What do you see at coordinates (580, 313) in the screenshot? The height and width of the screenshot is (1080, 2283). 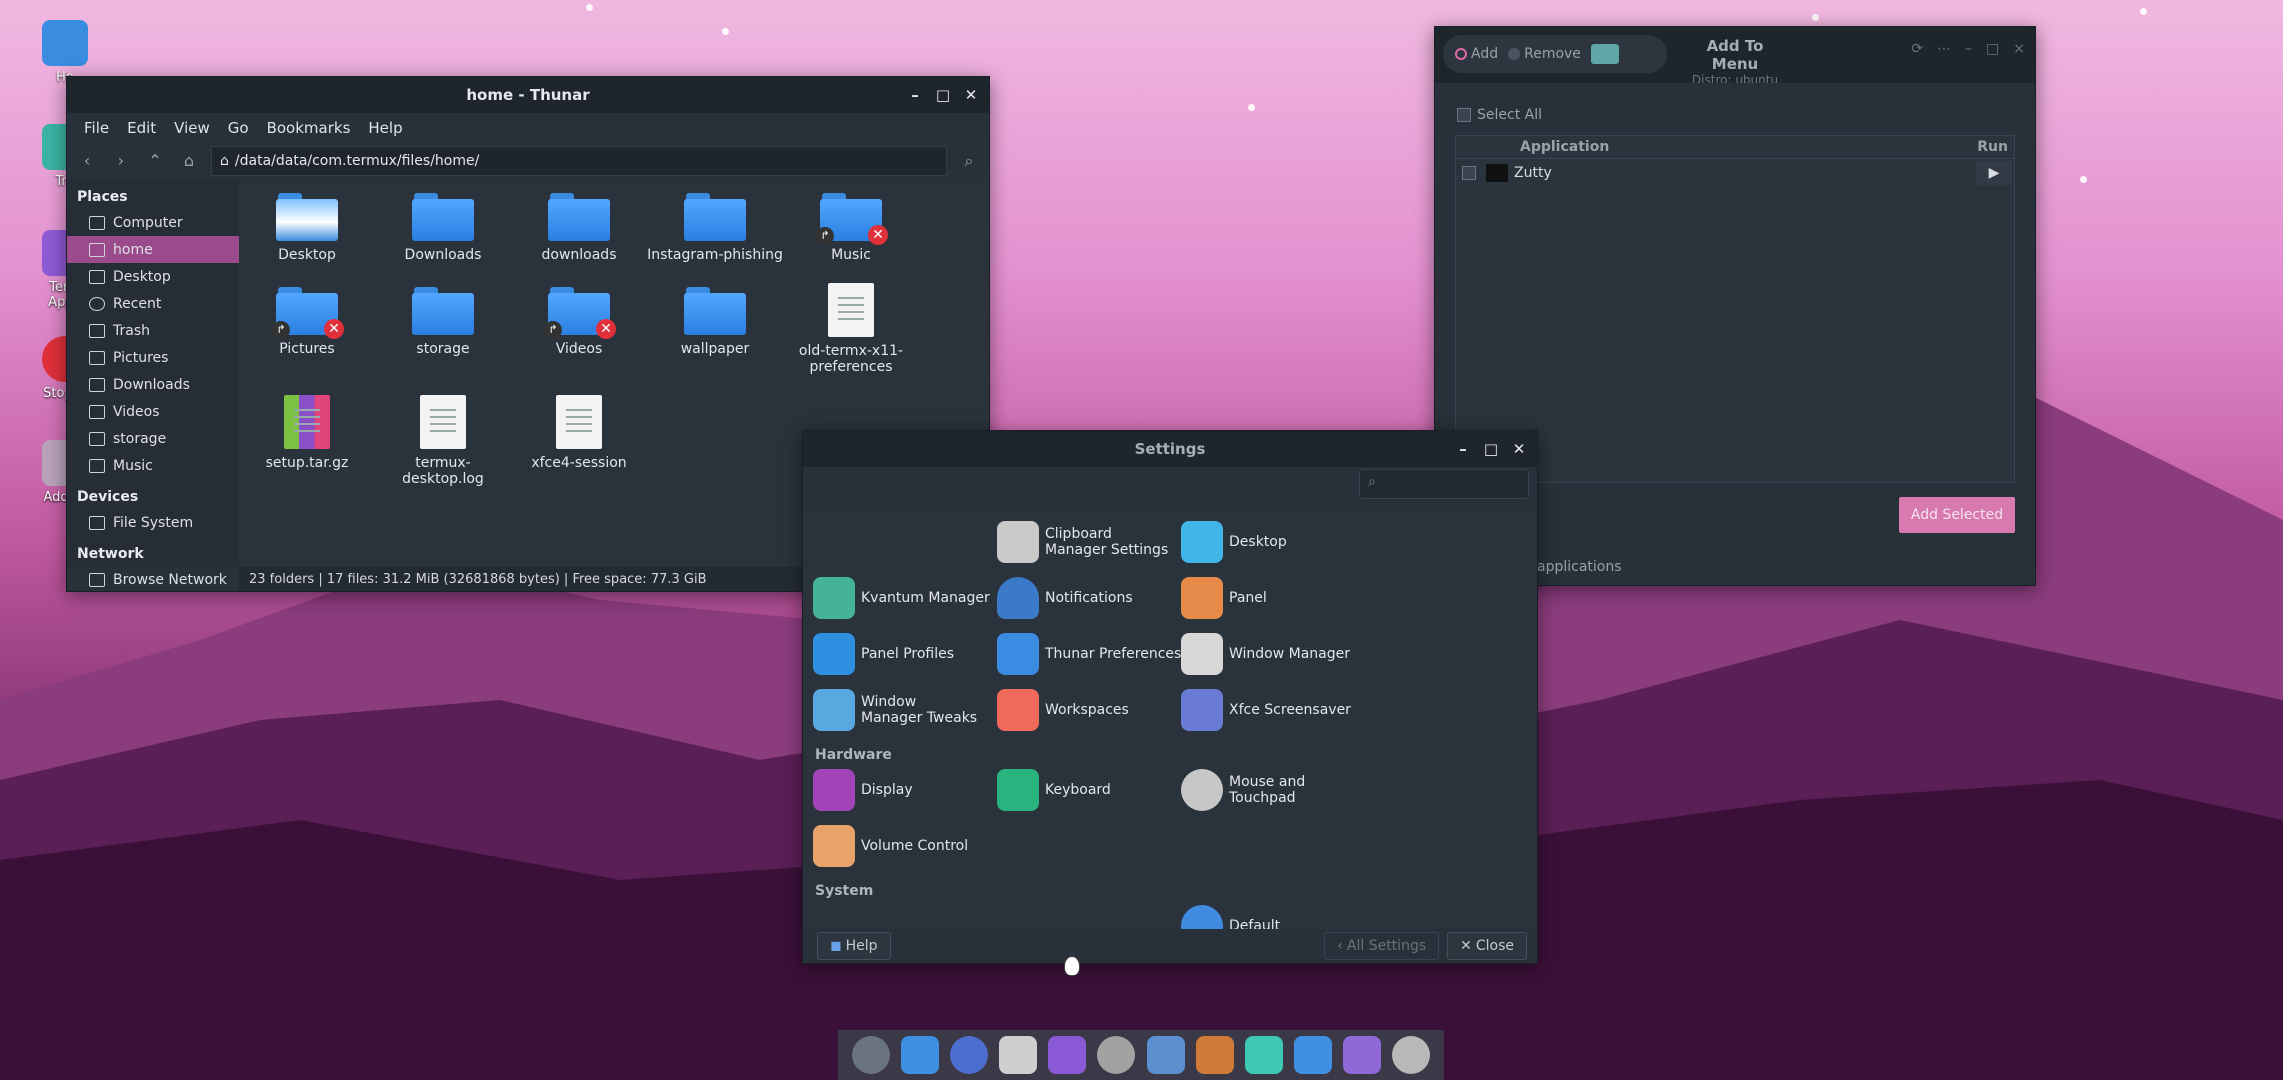 I see `broken-link-folder-icon: ↱ ✕` at bounding box center [580, 313].